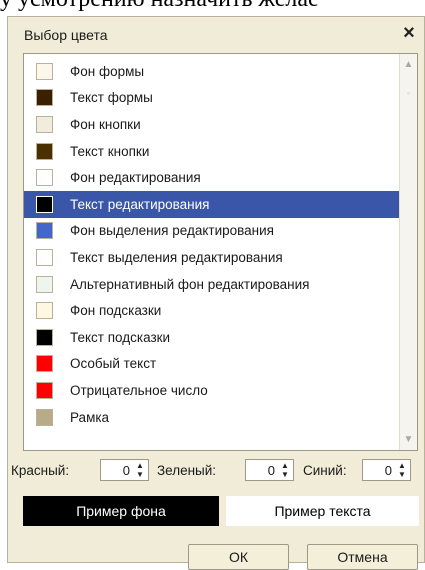 This screenshot has height=570, width=425. What do you see at coordinates (211, 151) in the screenshot?
I see `list-item: Текст кнопки` at bounding box center [211, 151].